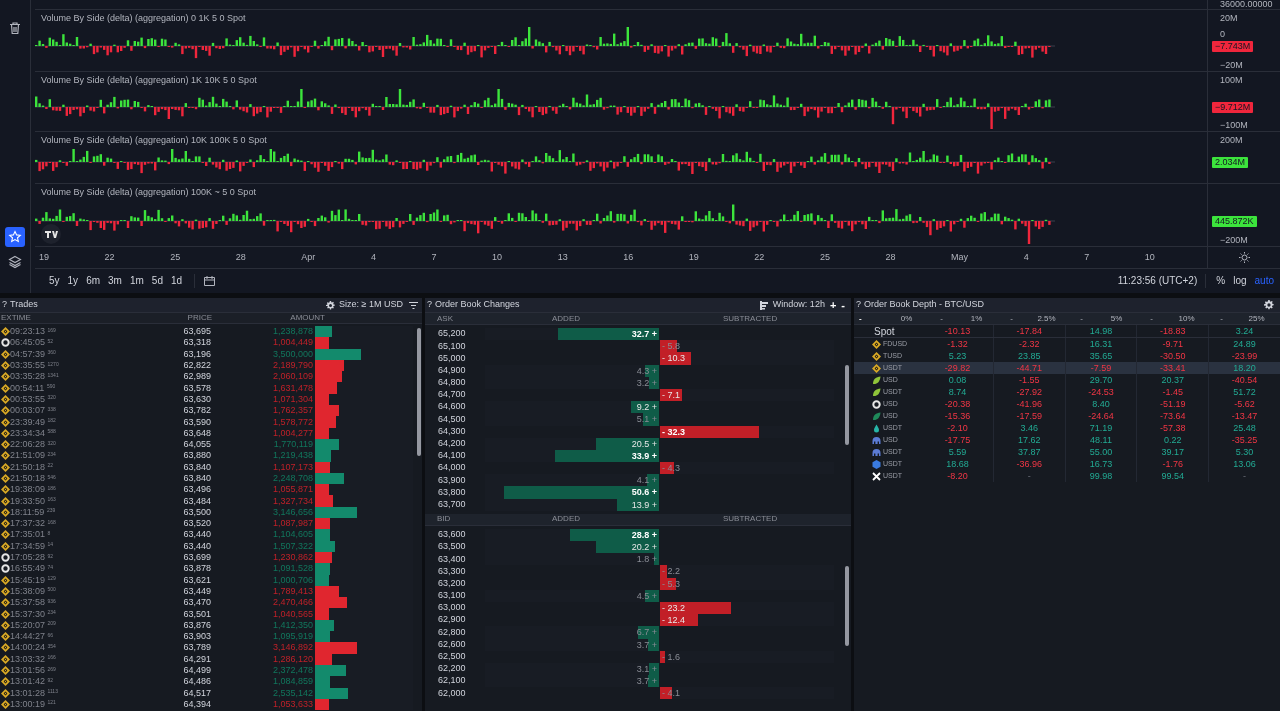 This screenshot has height=711, width=1280. Describe the element at coordinates (15, 262) in the screenshot. I see `layers-icon` at that location.